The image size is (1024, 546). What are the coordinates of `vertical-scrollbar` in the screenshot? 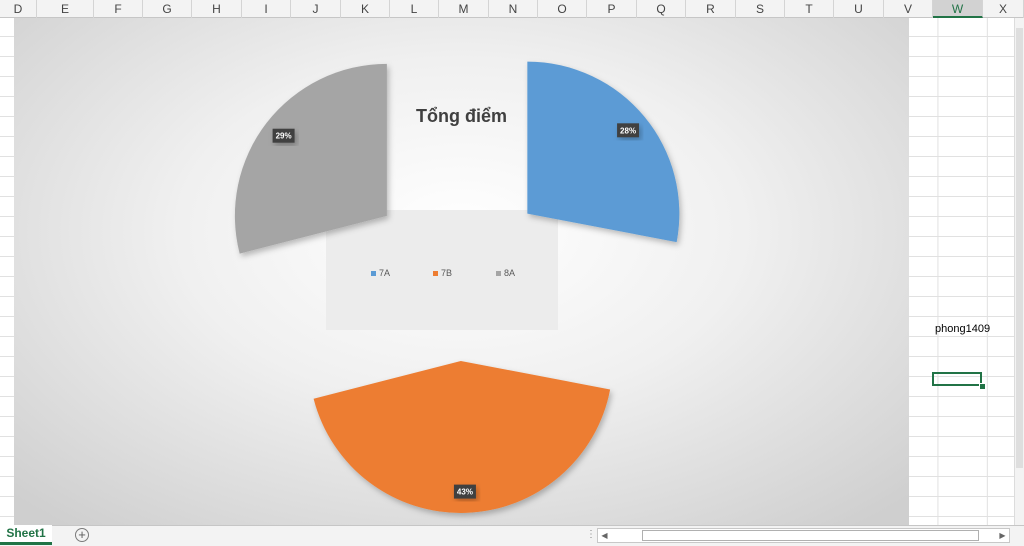 It's located at (1019, 271).